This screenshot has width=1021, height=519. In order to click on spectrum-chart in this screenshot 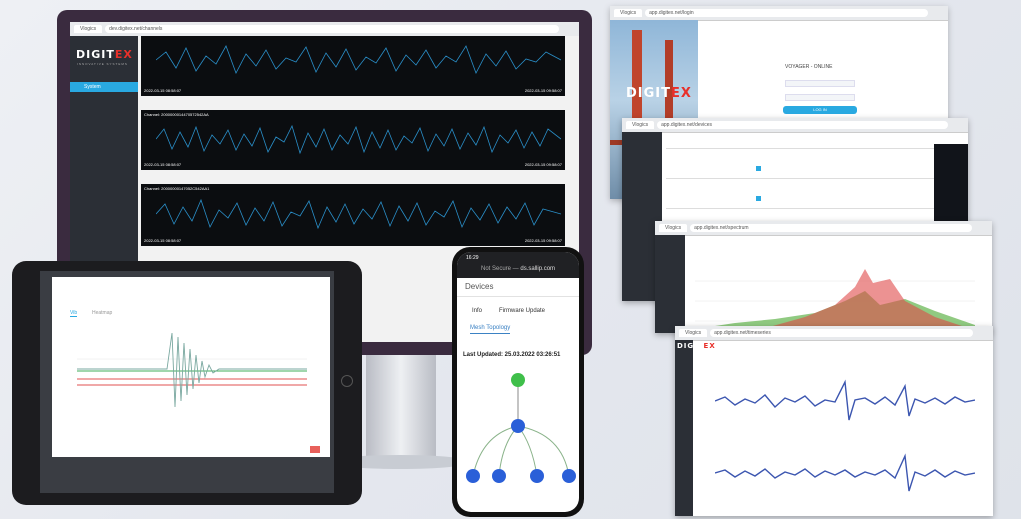, I will do `click(835, 300)`.